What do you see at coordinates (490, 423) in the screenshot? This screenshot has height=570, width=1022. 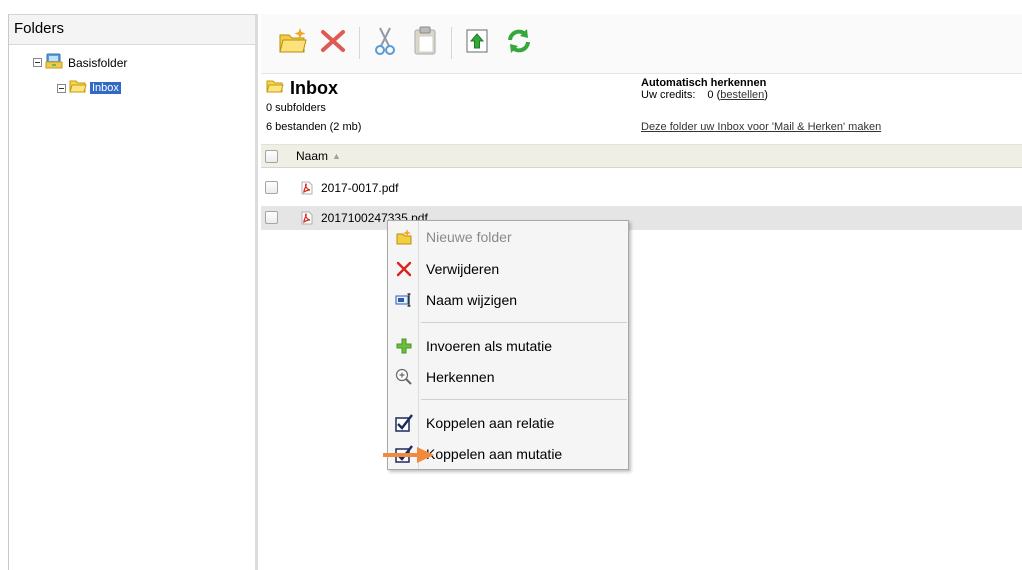 I see `menu-item-label: Koppelen aan relatie` at bounding box center [490, 423].